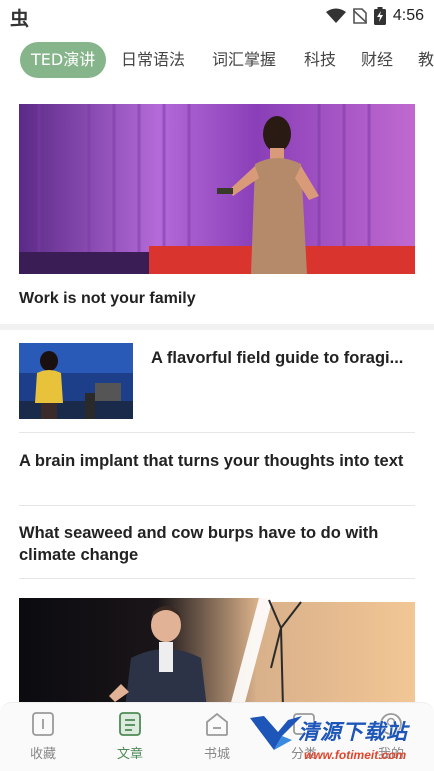 This screenshot has height=771, width=434. What do you see at coordinates (408, 15) in the screenshot?
I see `clock: 4:56` at bounding box center [408, 15].